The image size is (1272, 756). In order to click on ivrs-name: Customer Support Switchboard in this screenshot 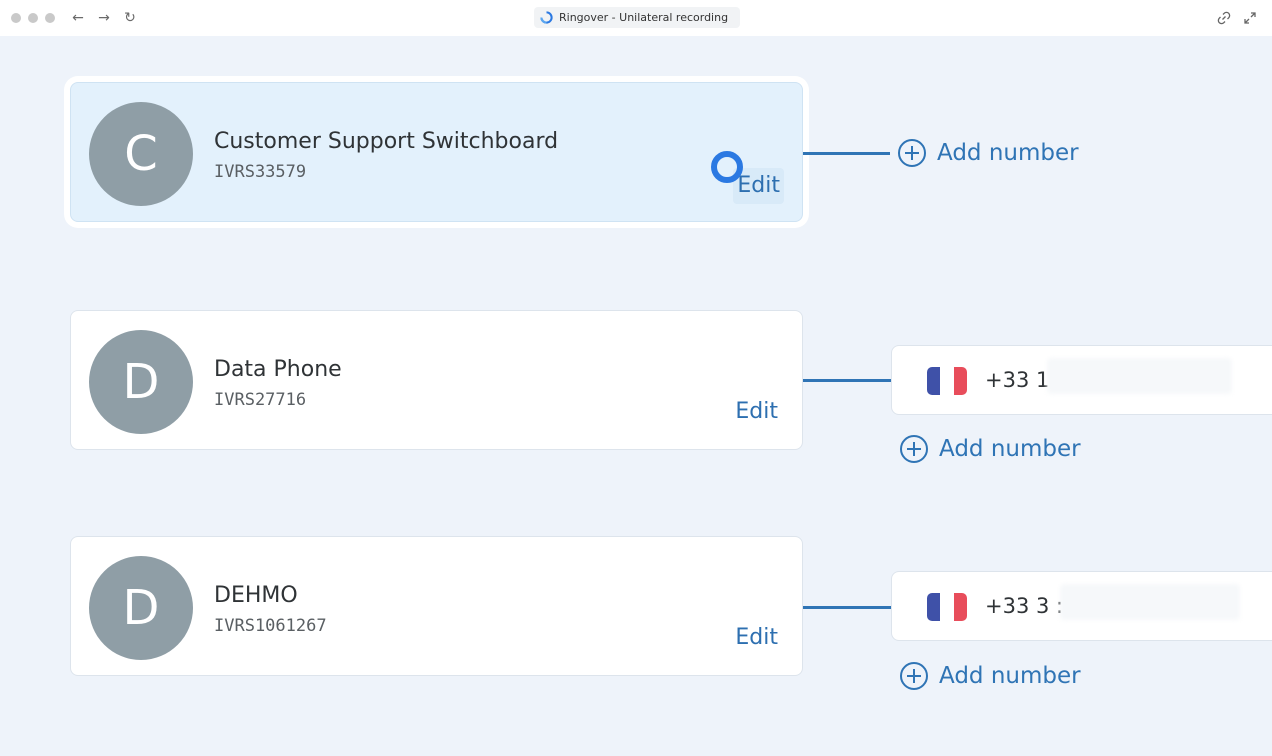, I will do `click(386, 141)`.